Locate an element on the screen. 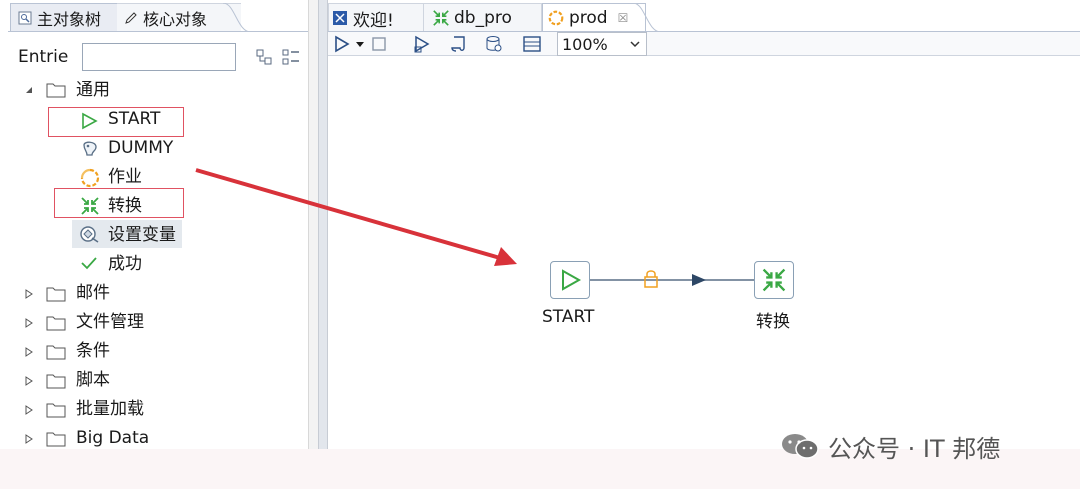  annotation-arrow is located at coordinates (356, 217).